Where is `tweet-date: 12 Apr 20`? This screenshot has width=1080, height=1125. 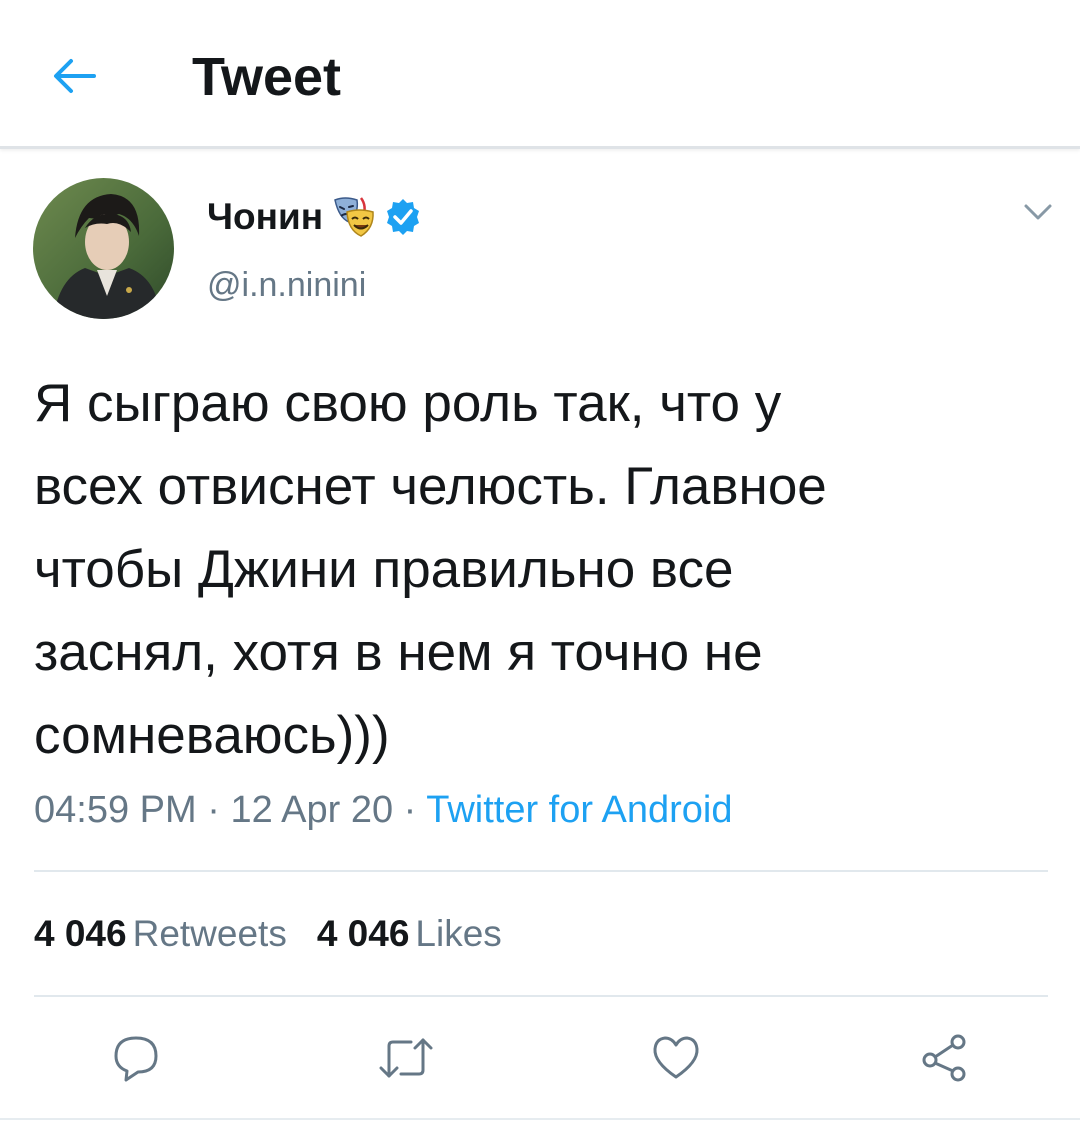 tweet-date: 12 Apr 20 is located at coordinates (312, 810).